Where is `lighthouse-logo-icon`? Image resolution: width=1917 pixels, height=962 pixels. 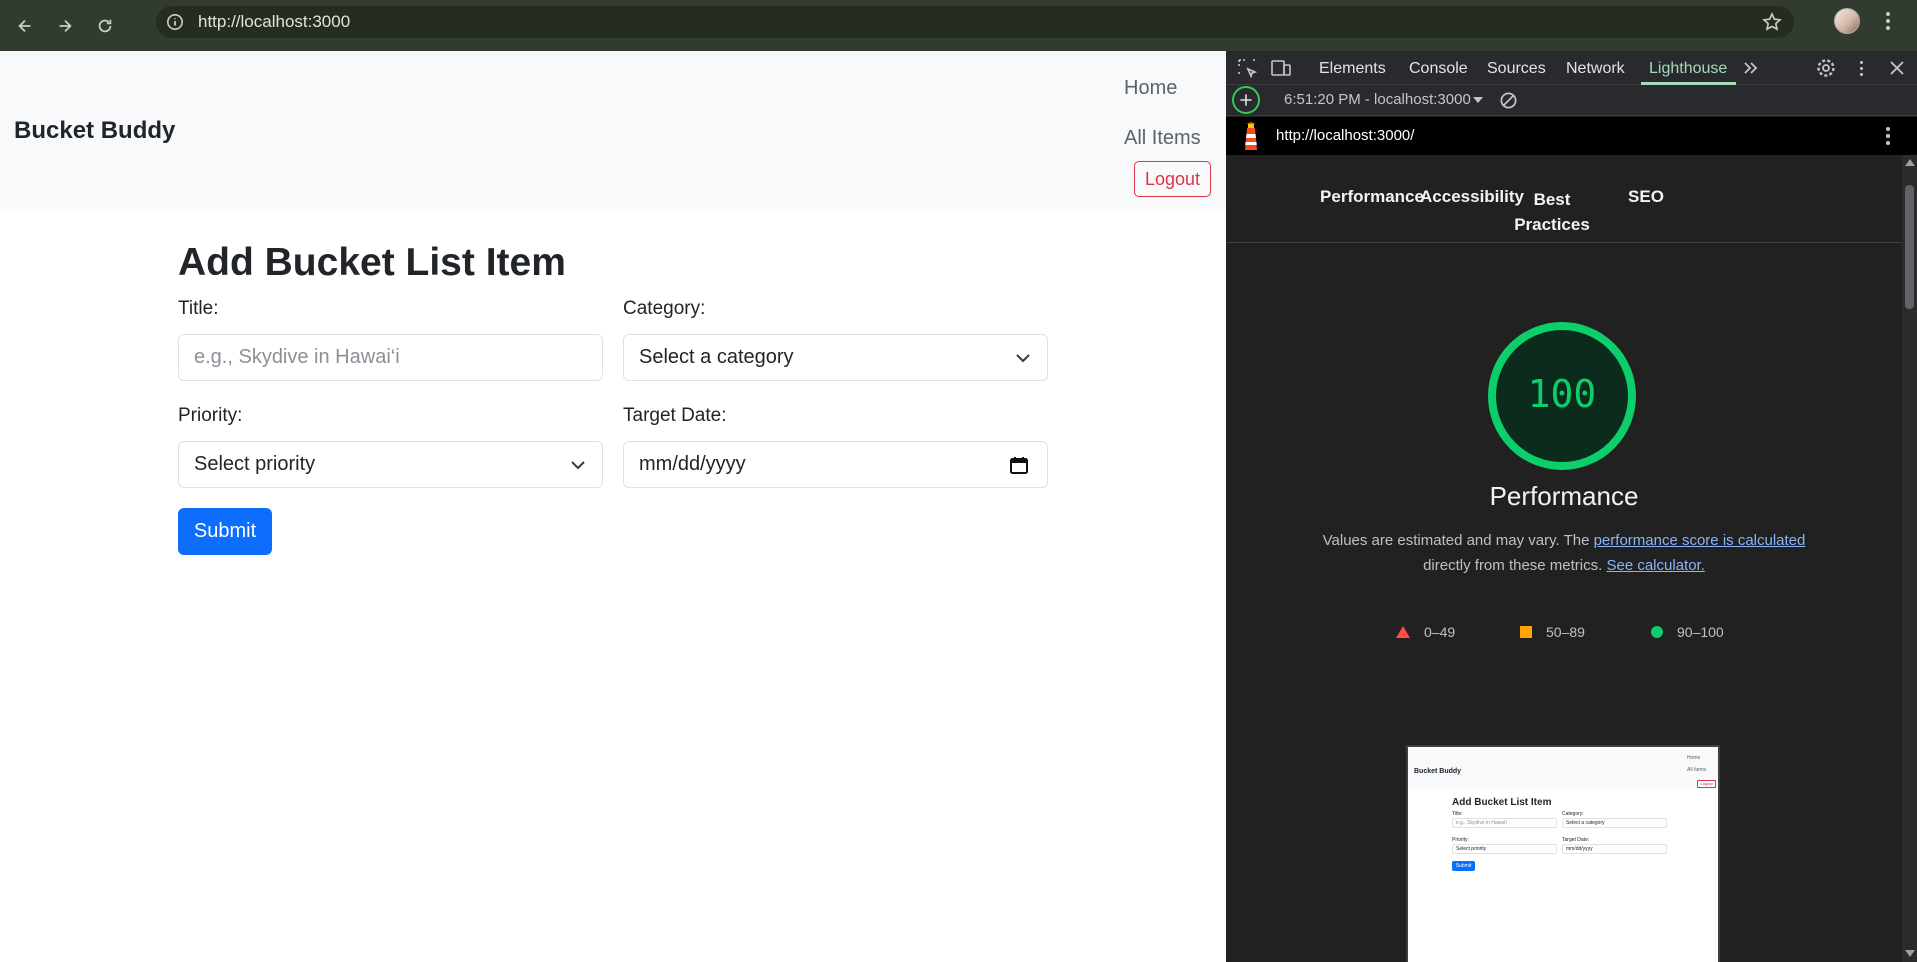
lighthouse-logo-icon is located at coordinates (1251, 136).